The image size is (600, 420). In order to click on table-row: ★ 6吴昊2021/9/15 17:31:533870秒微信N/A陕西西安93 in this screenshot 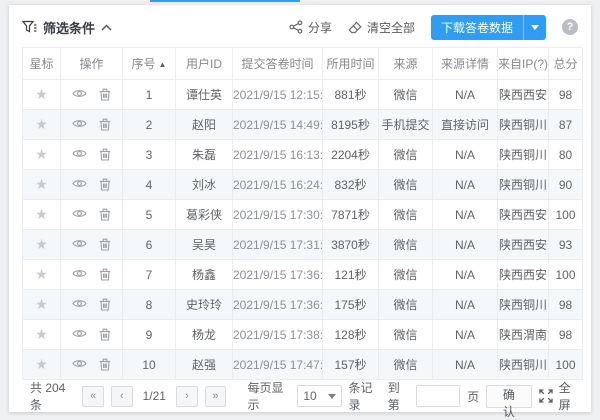, I will do `click(302, 244)`.